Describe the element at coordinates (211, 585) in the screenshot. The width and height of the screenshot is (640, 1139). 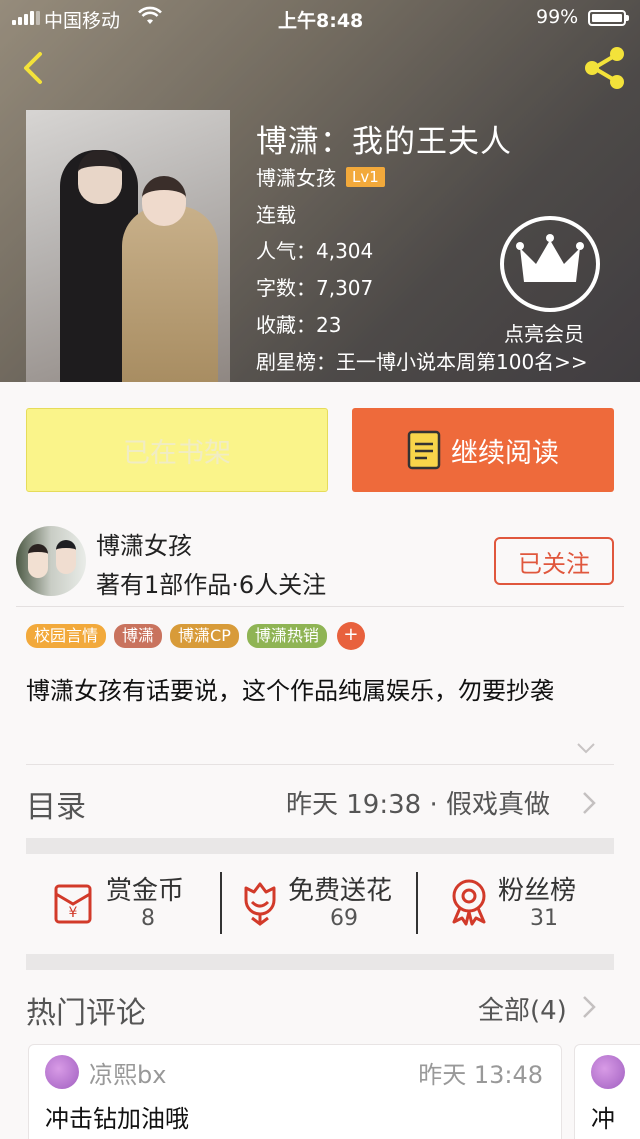
I see `author-meta: 著有1部作品·6人关注` at that location.